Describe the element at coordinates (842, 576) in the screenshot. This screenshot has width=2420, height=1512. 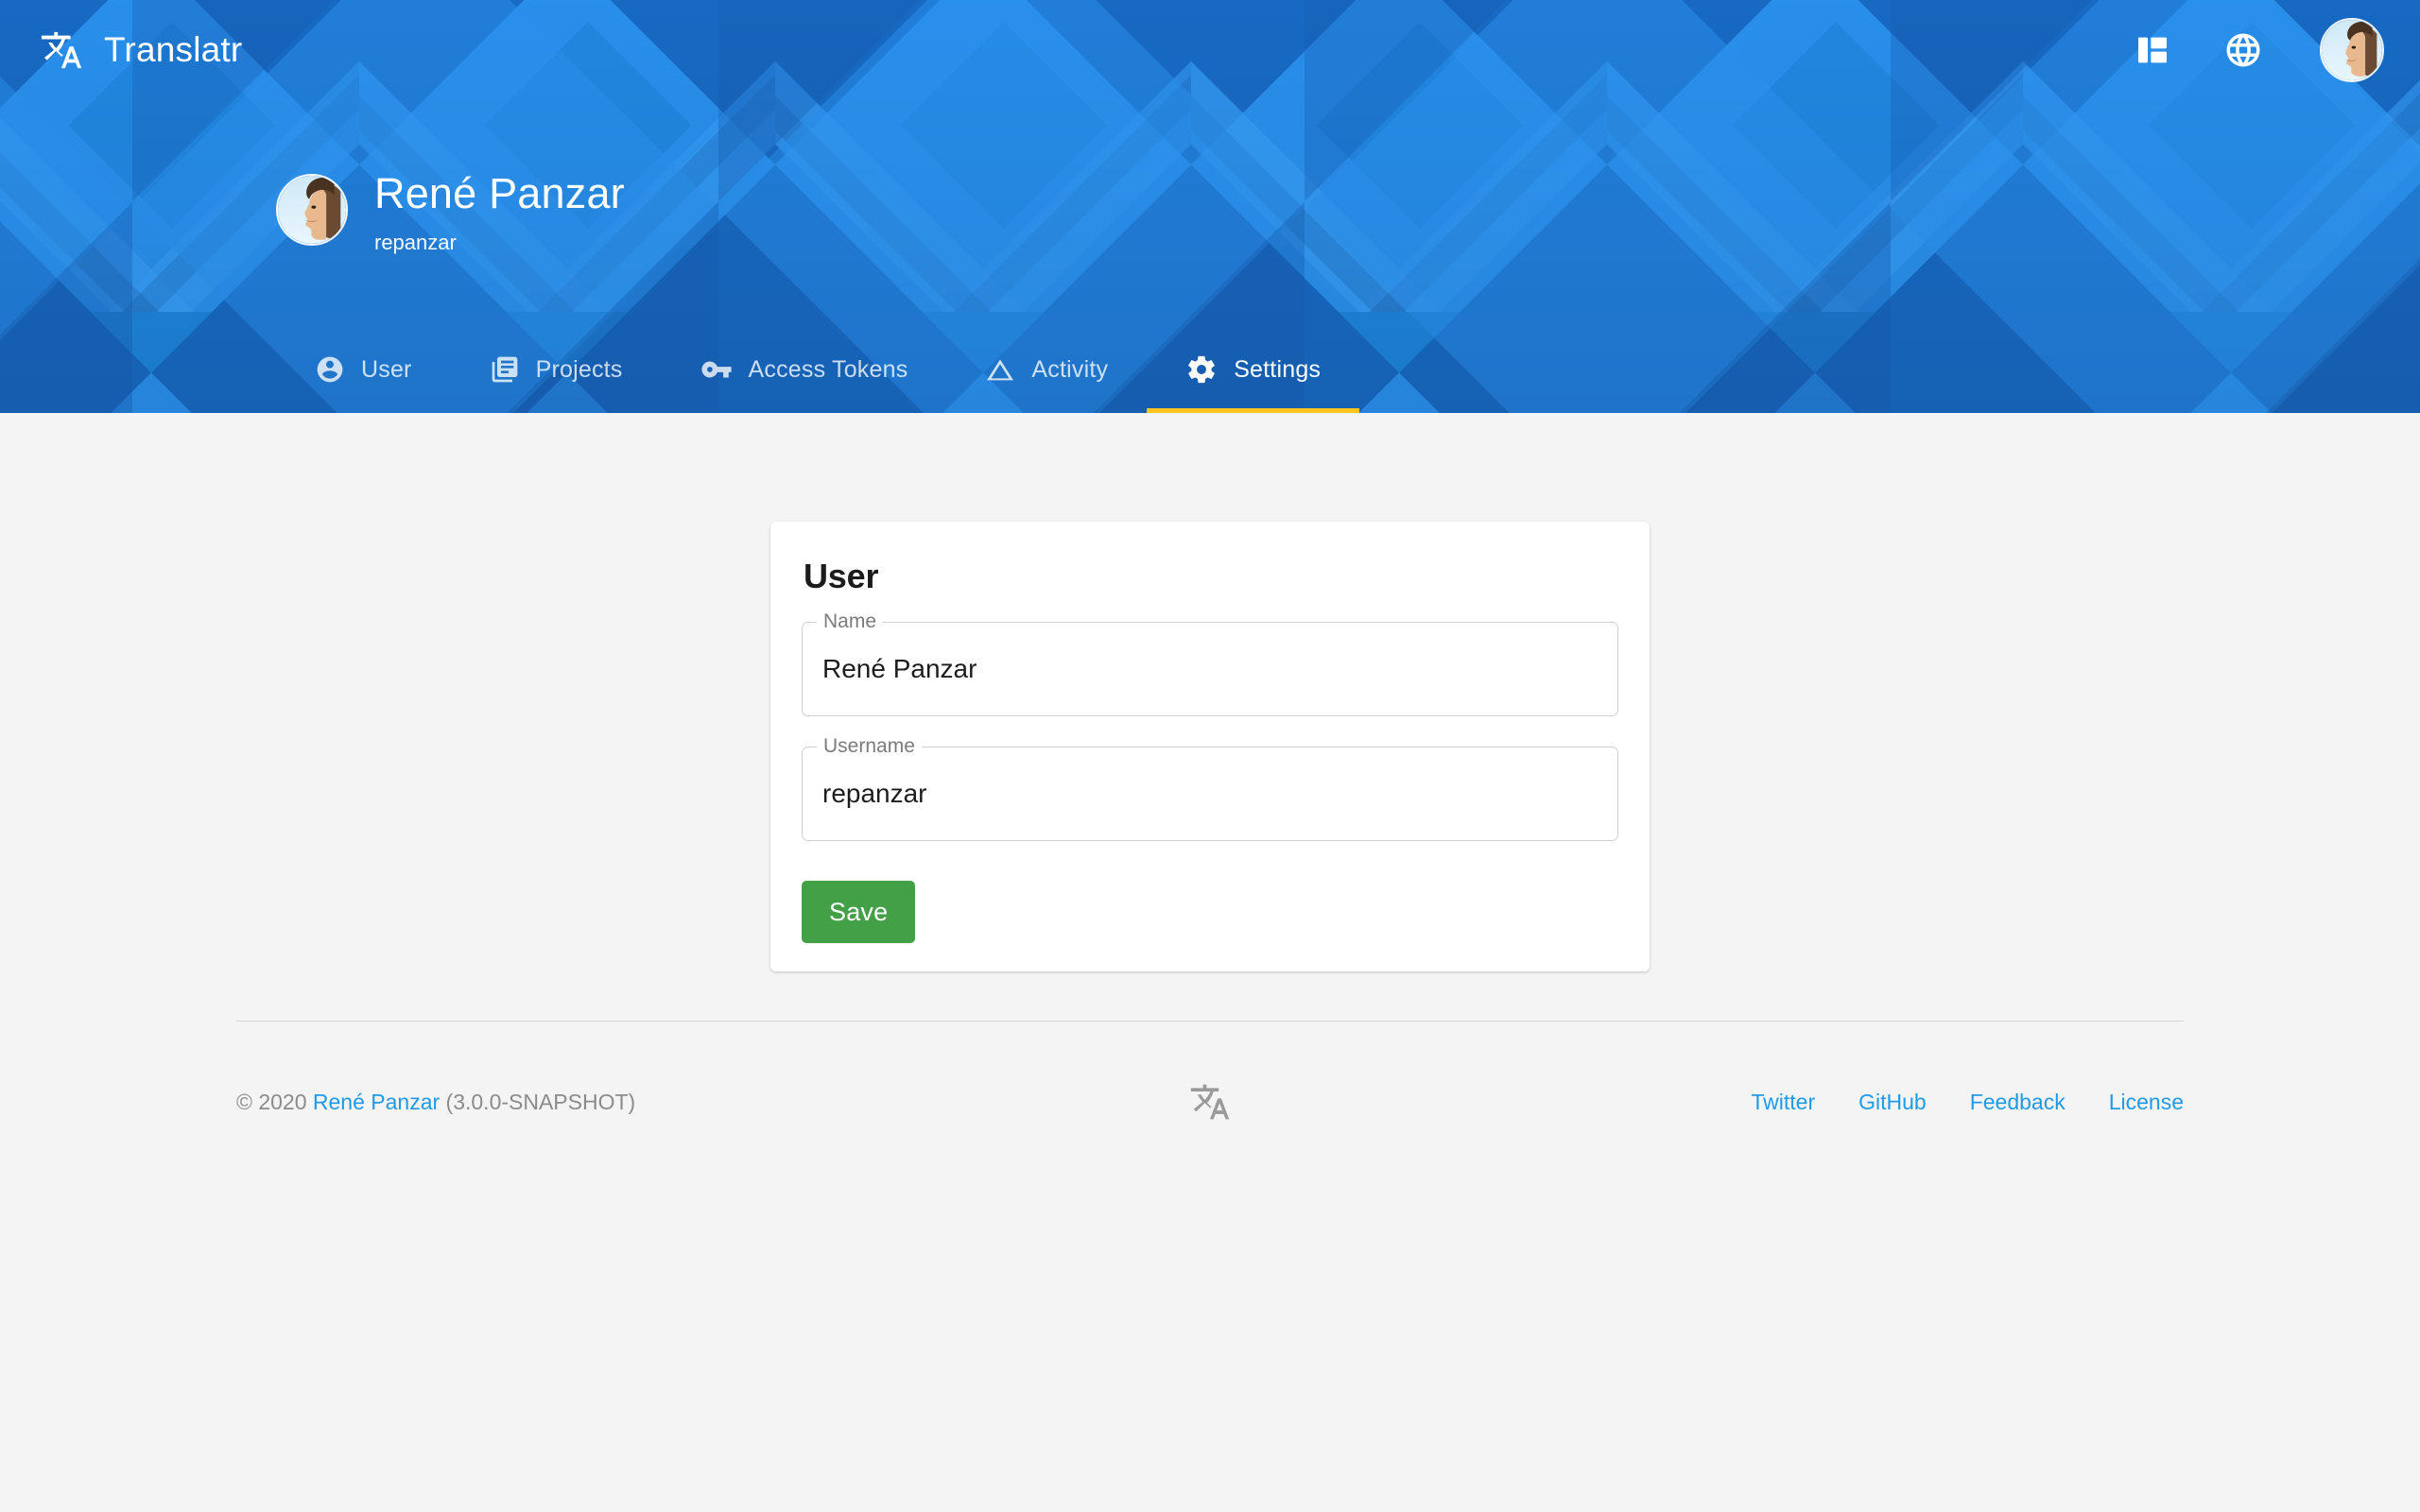
I see `card-title: User` at that location.